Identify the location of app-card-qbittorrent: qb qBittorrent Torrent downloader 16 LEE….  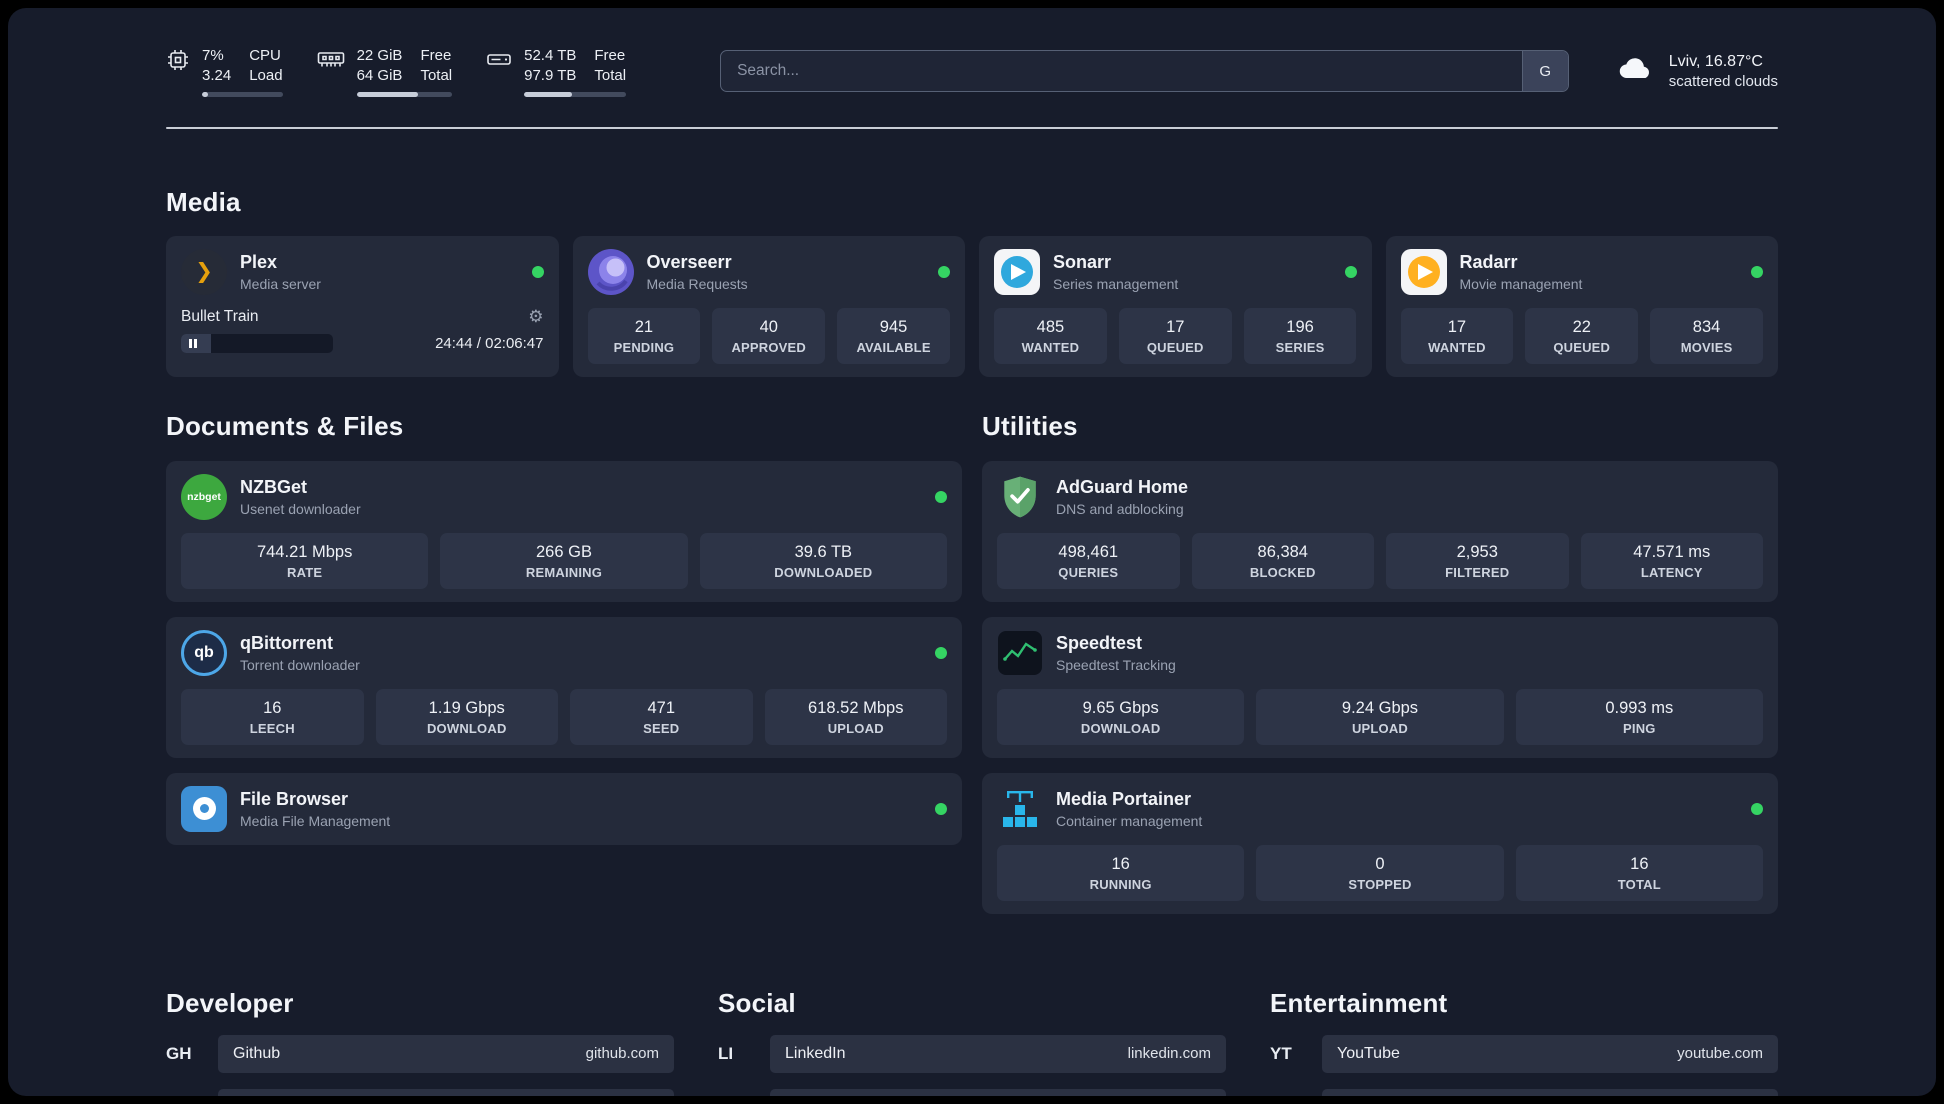
(564, 687).